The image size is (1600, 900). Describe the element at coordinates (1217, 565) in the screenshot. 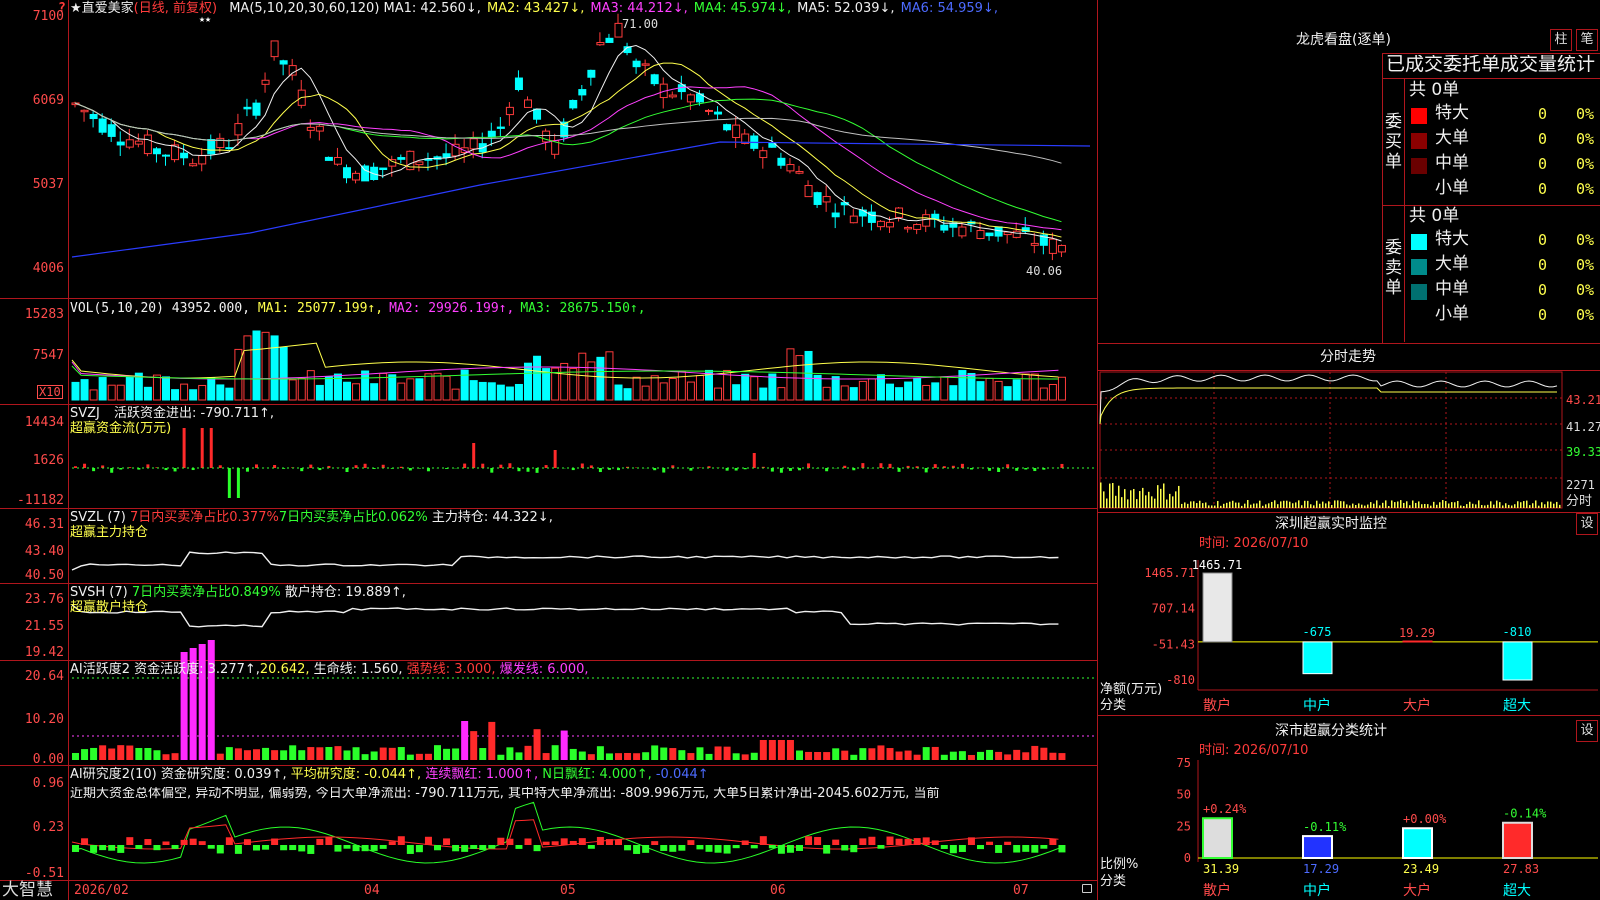

I see `monitor-value-label: 1465.71` at that location.